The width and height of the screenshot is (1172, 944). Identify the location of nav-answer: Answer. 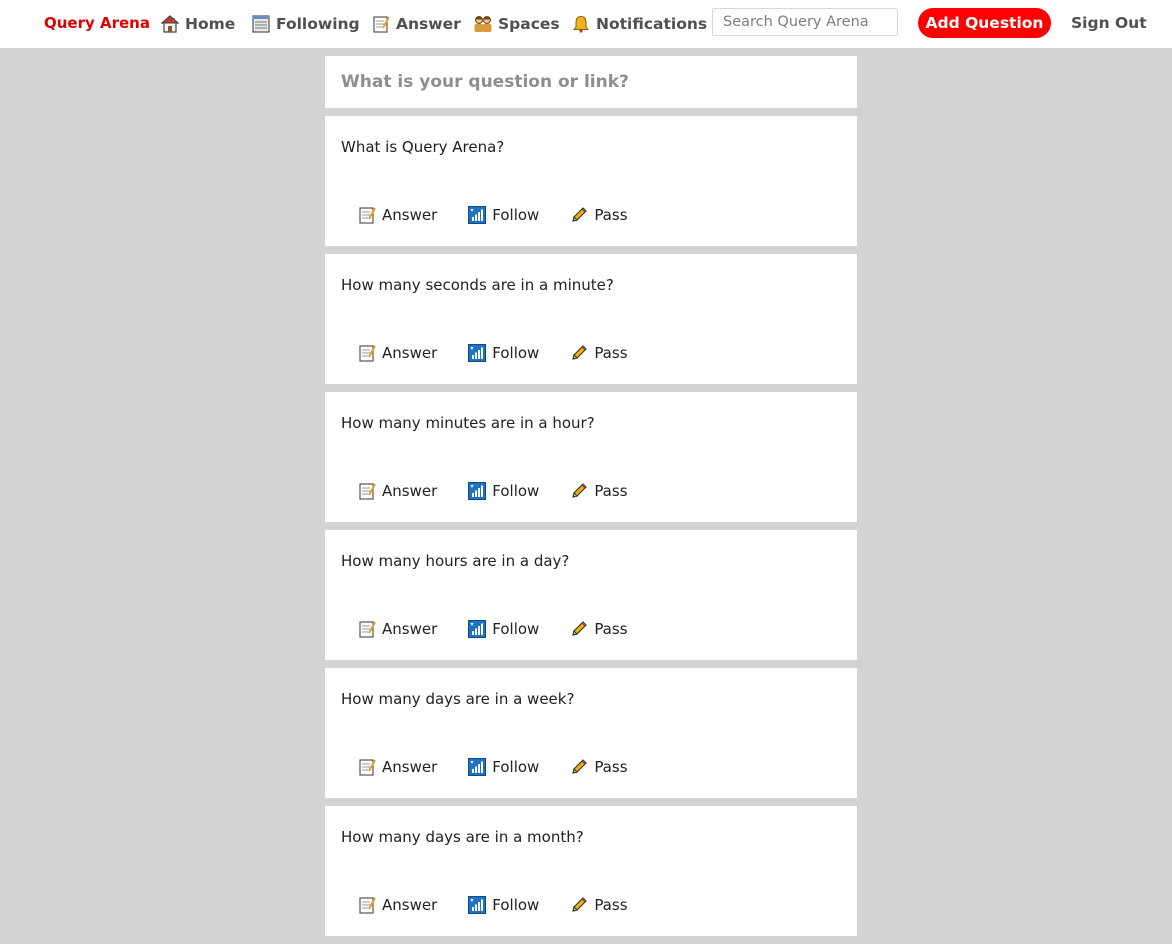
(416, 24).